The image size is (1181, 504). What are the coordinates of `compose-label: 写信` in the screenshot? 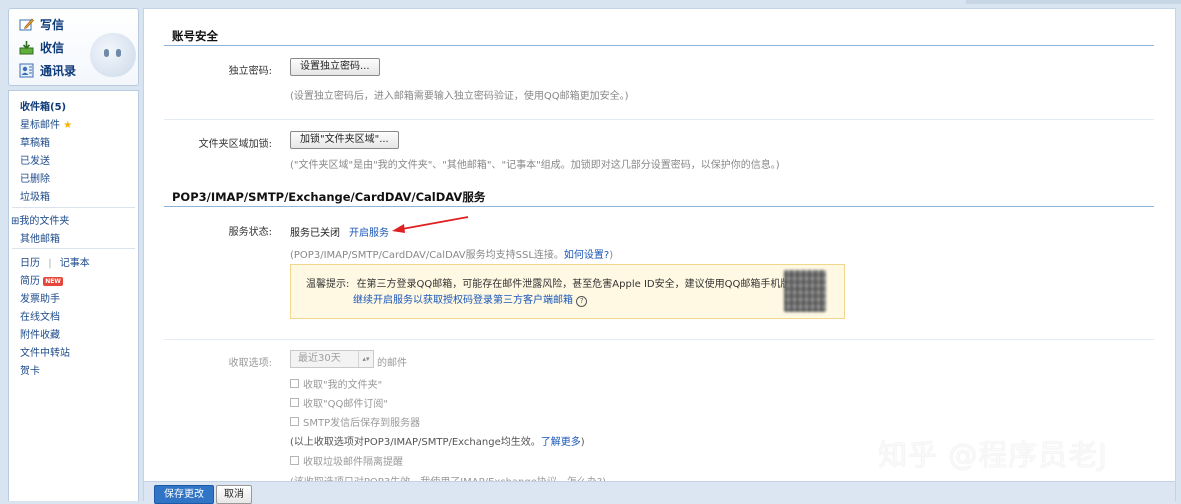 It's located at (52, 24).